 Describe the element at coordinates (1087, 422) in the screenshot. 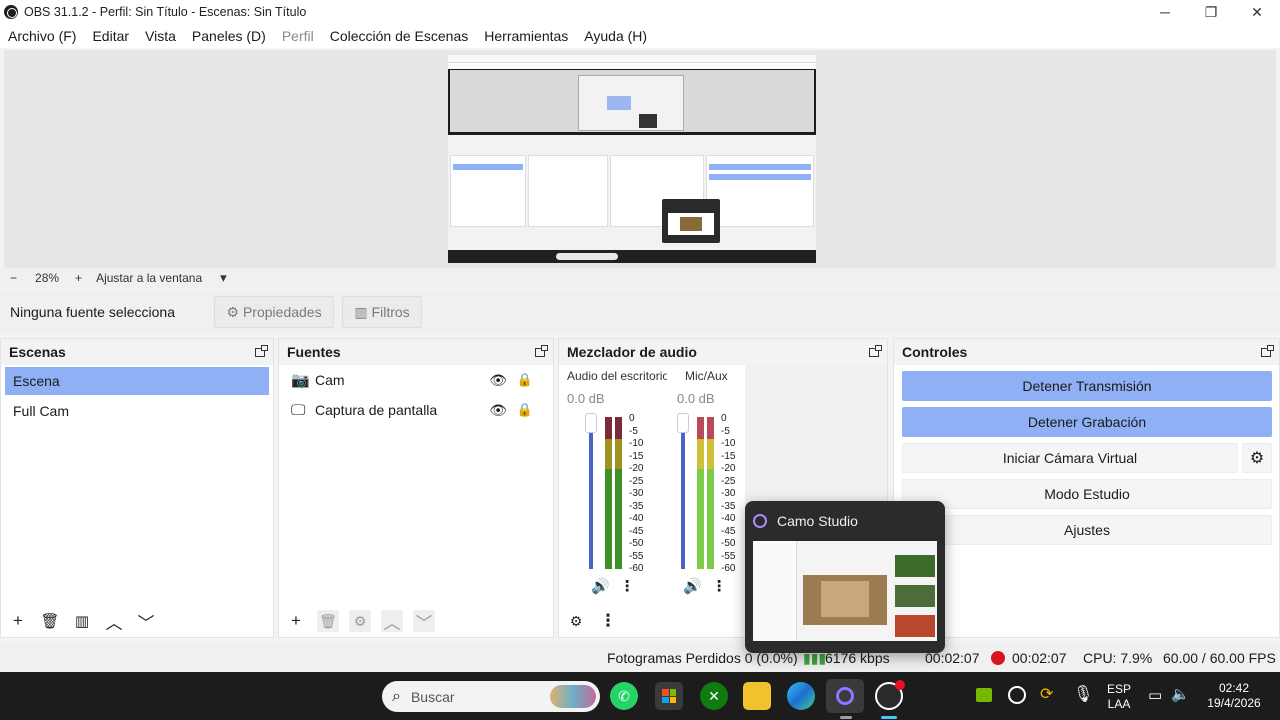

I see `stop-recording-button: Detener Grabación` at that location.